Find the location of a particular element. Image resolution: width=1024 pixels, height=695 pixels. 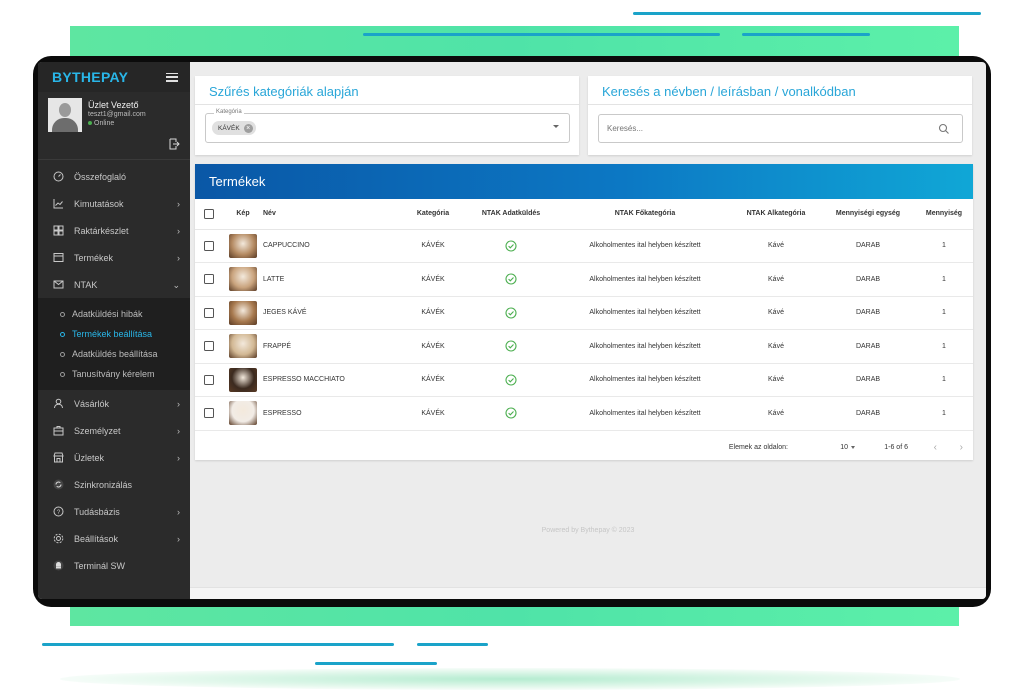

box-icon is located at coordinates (58, 258).